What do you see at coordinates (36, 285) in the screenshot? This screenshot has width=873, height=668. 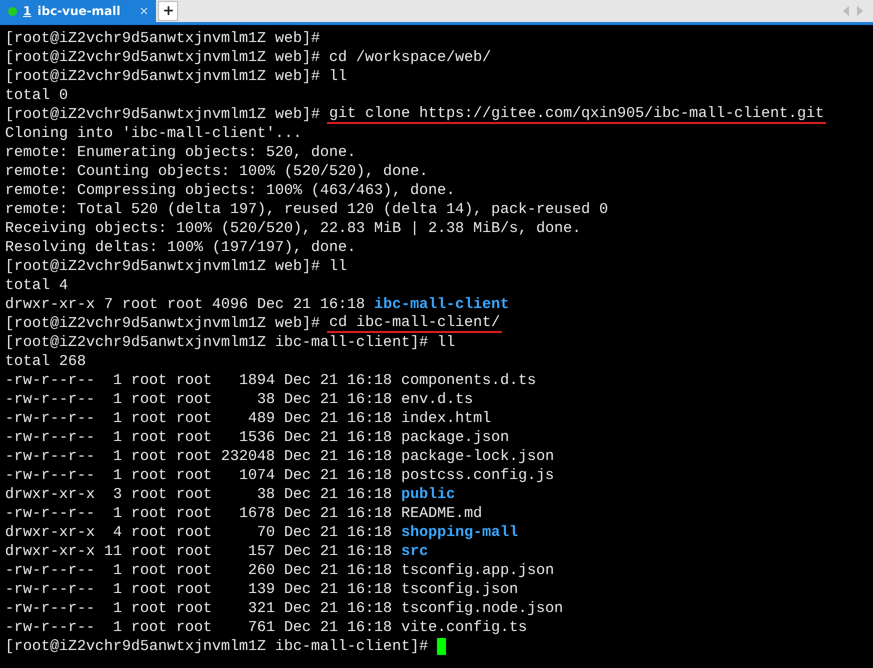 I see `terminal-line: total 4` at bounding box center [36, 285].